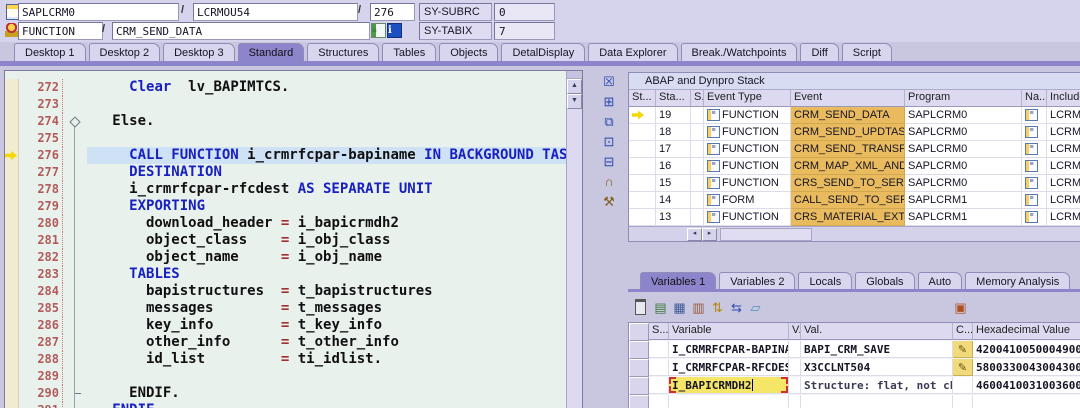  What do you see at coordinates (1063, 98) in the screenshot?
I see `stack-column-header: Include` at bounding box center [1063, 98].